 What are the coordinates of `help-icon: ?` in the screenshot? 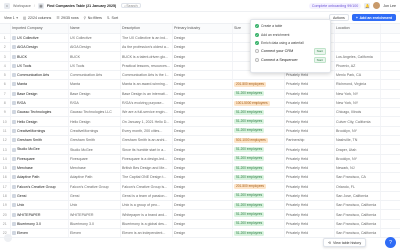 It's located at (390, 242).